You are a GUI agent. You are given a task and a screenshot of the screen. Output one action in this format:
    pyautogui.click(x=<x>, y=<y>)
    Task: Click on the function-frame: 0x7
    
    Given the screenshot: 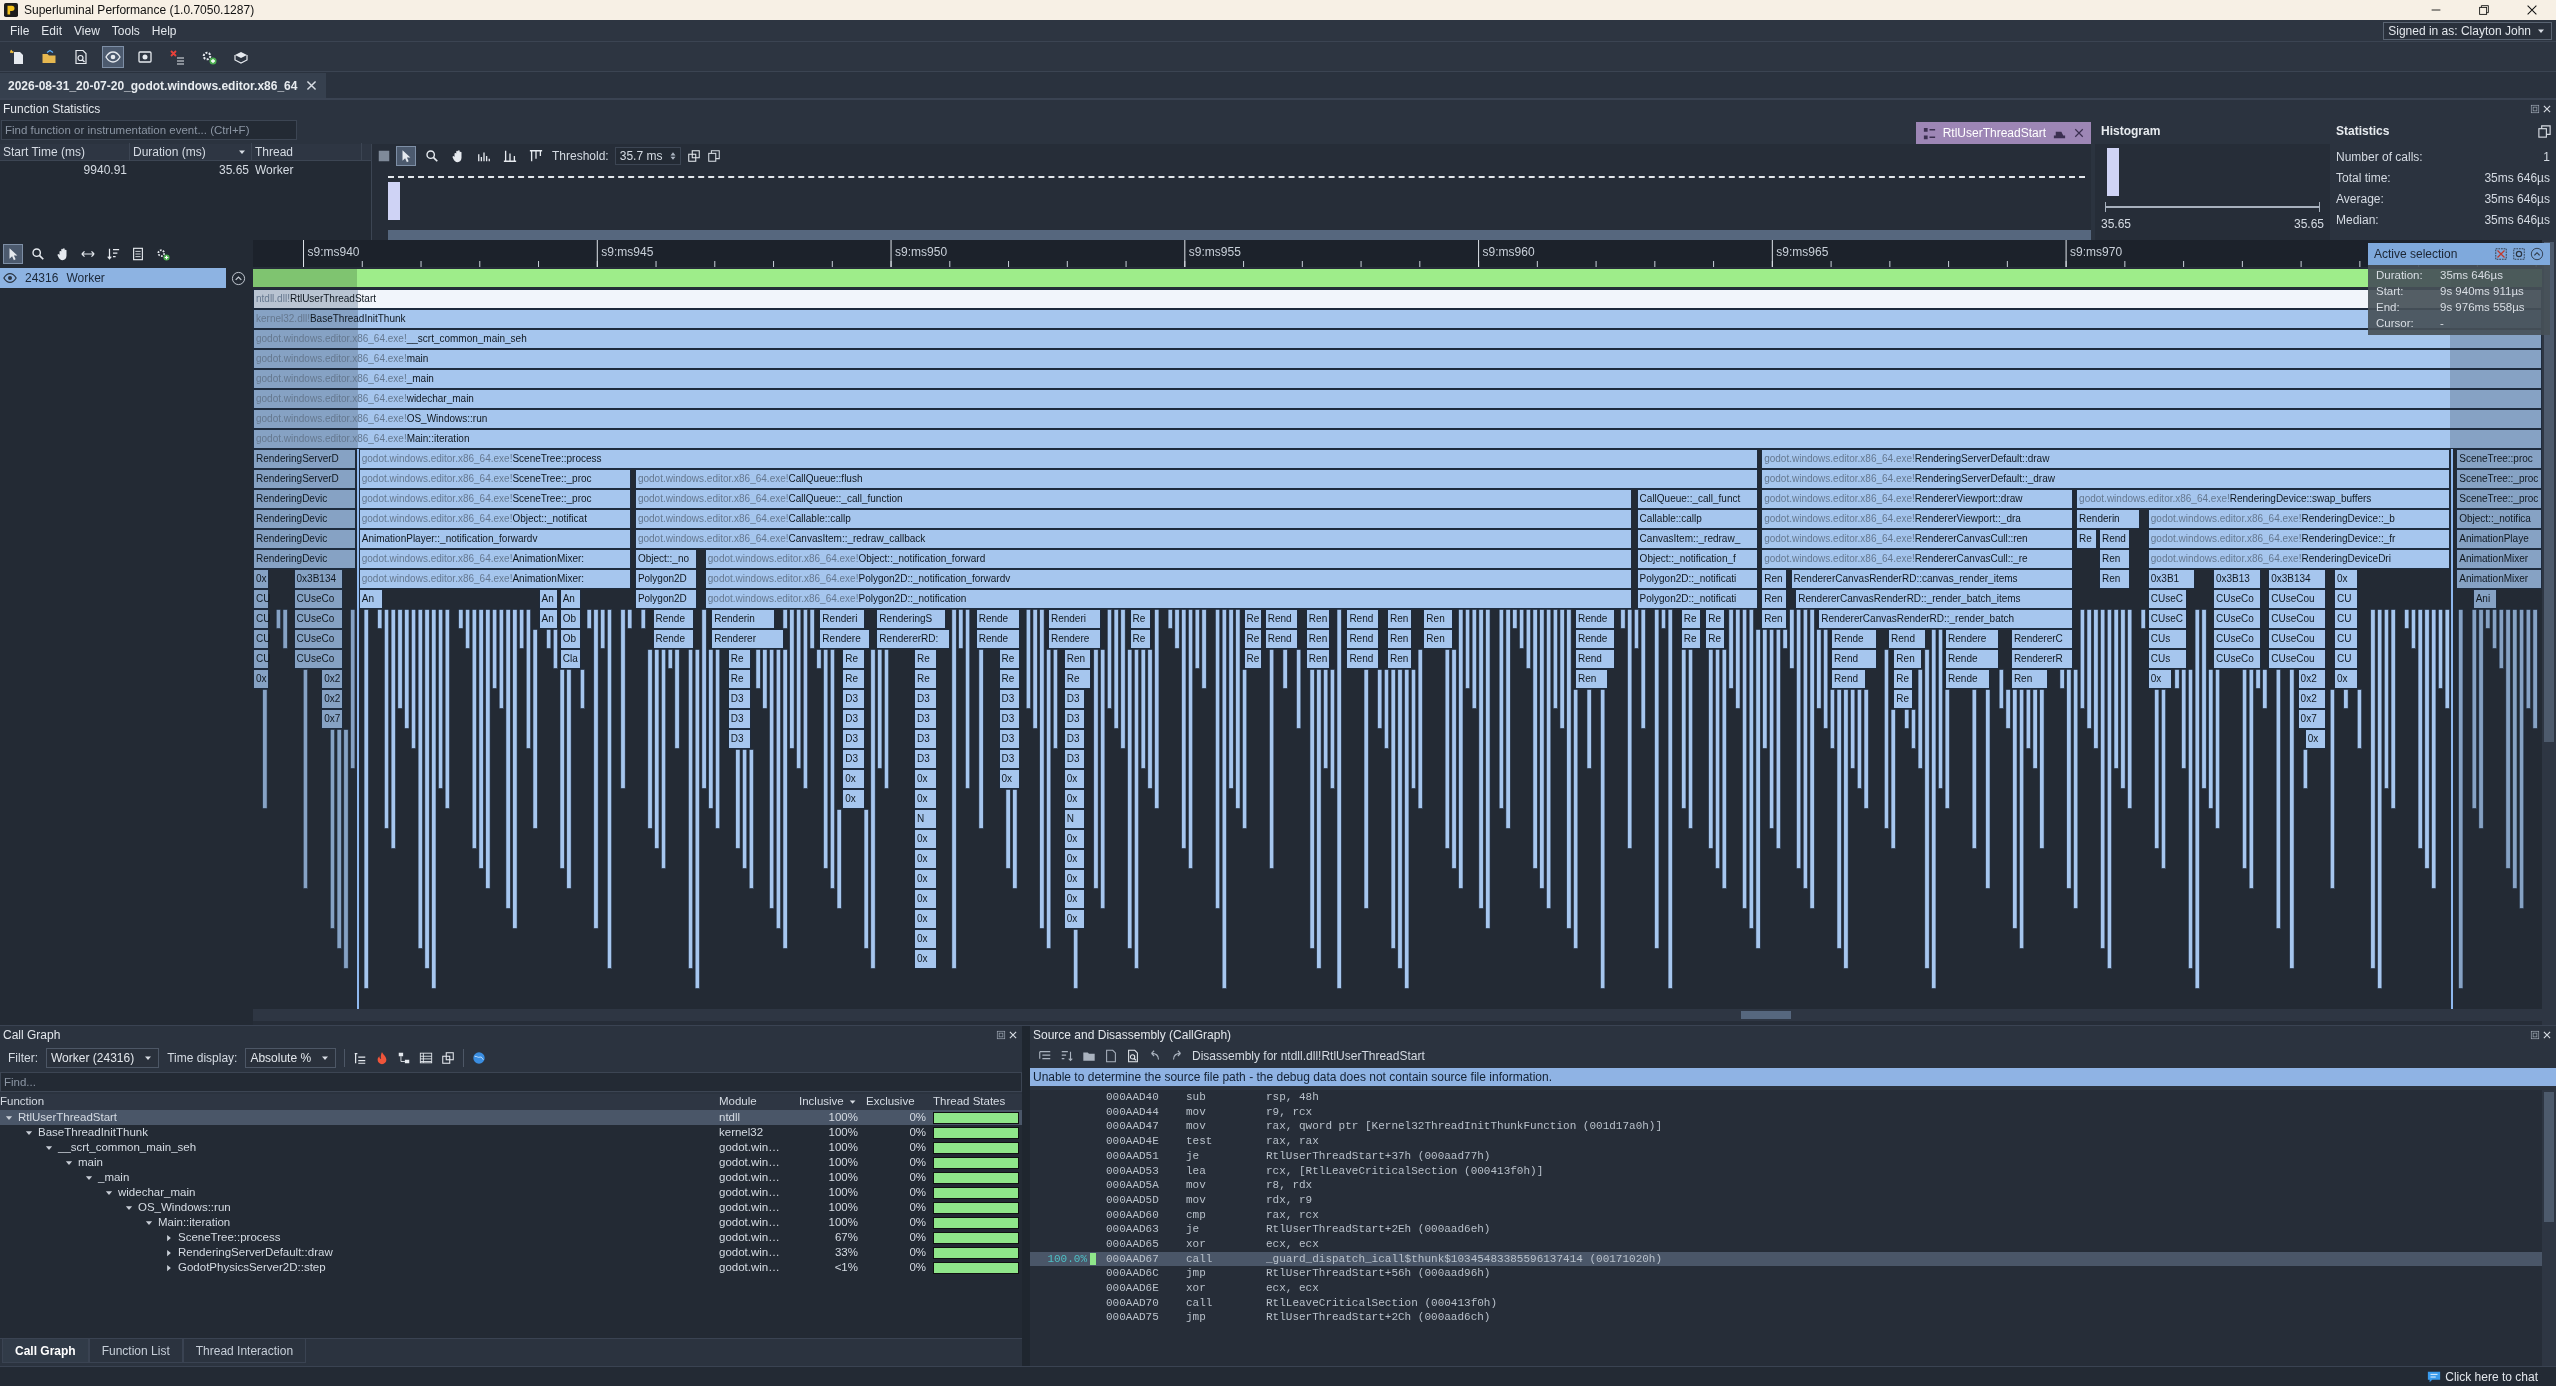 What is the action you would take?
    pyautogui.click(x=332, y=719)
    